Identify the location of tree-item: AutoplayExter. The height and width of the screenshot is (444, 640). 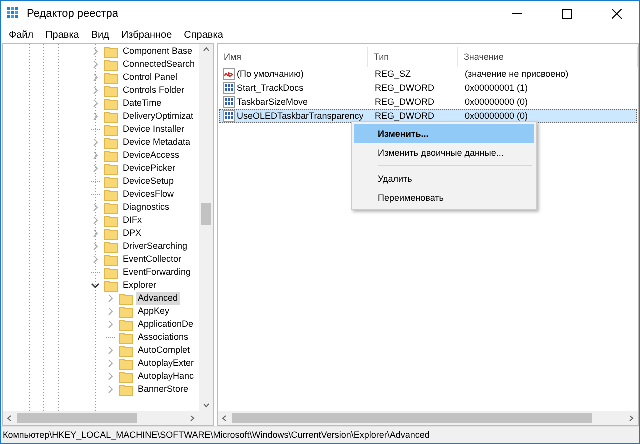
(166, 363).